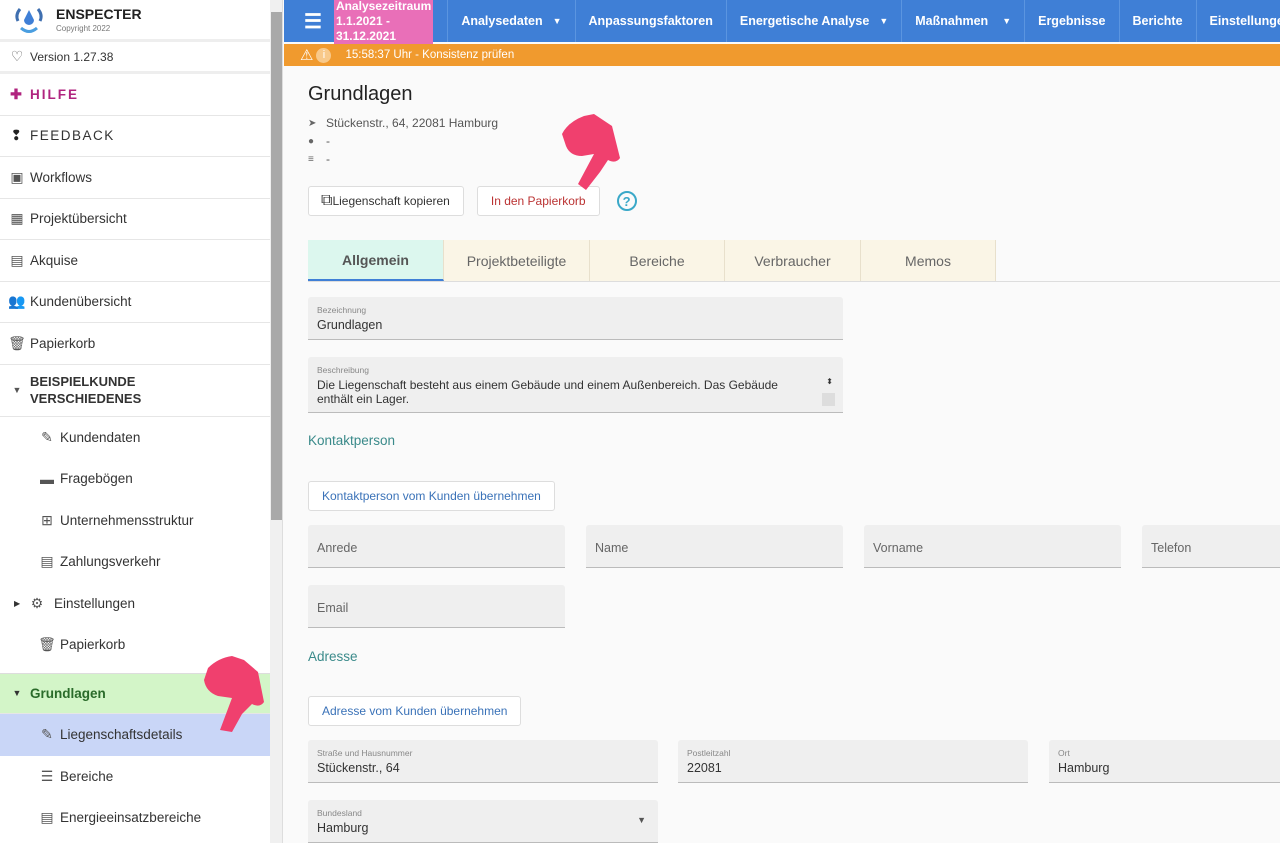 The height and width of the screenshot is (843, 1280). I want to click on resize-handle-icon, so click(828, 399).